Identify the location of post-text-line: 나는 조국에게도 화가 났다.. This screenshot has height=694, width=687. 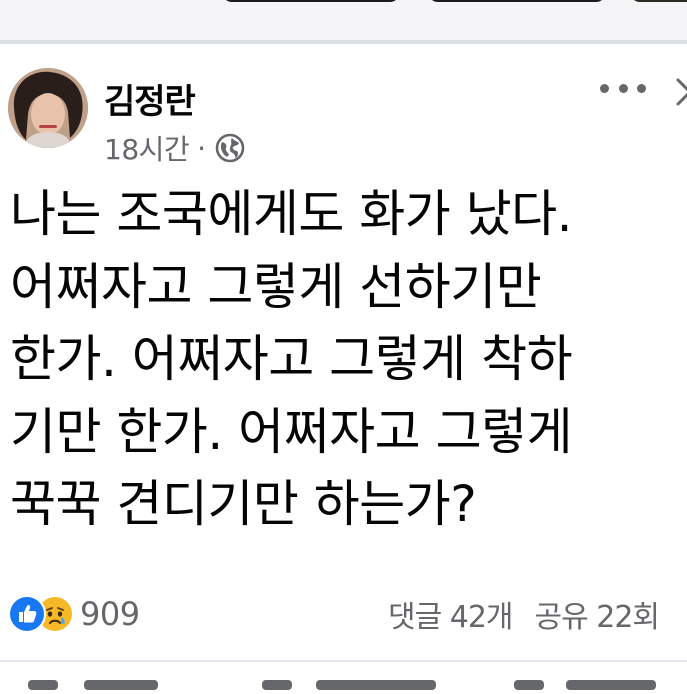
(291, 214).